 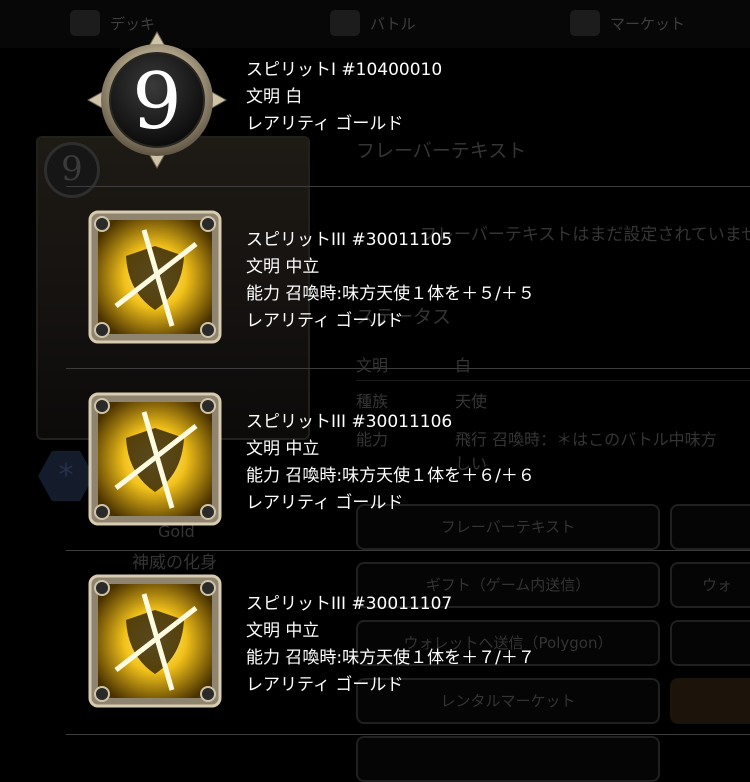 I want to click on asterisk-hex-icon: *, so click(x=66, y=476).